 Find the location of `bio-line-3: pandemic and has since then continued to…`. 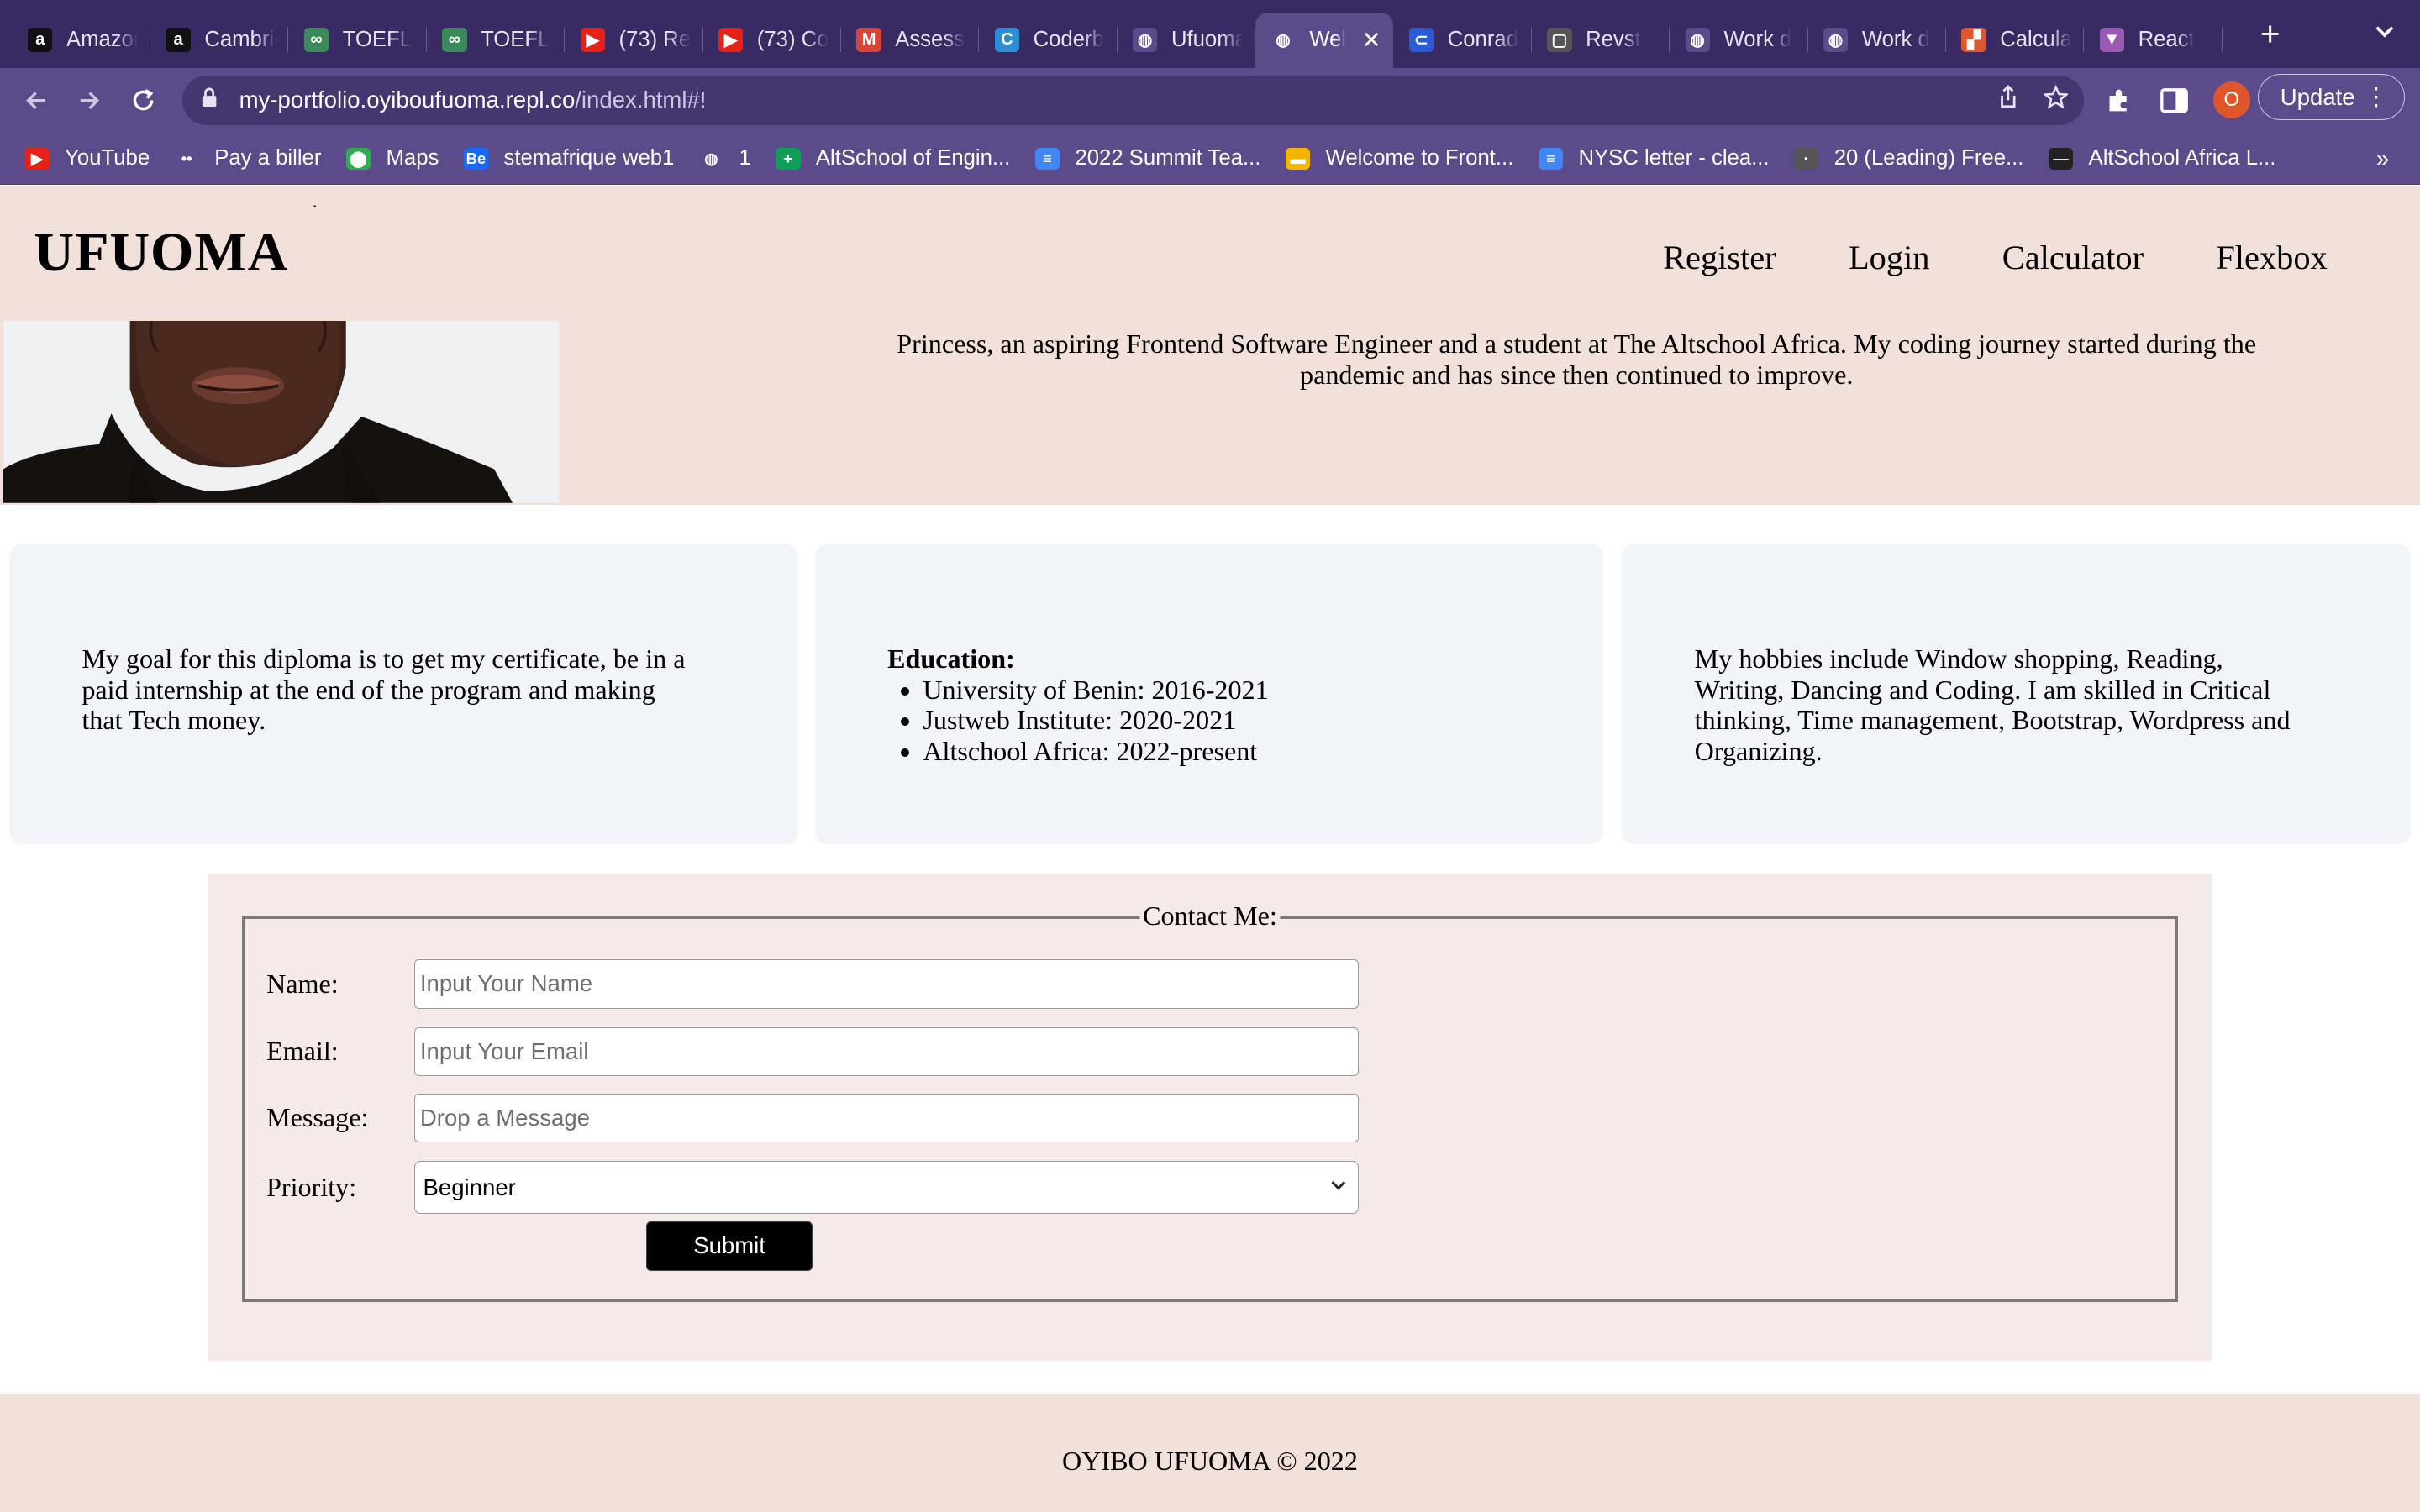

bio-line-3: pandemic and has since then continued to… is located at coordinates (1577, 374).